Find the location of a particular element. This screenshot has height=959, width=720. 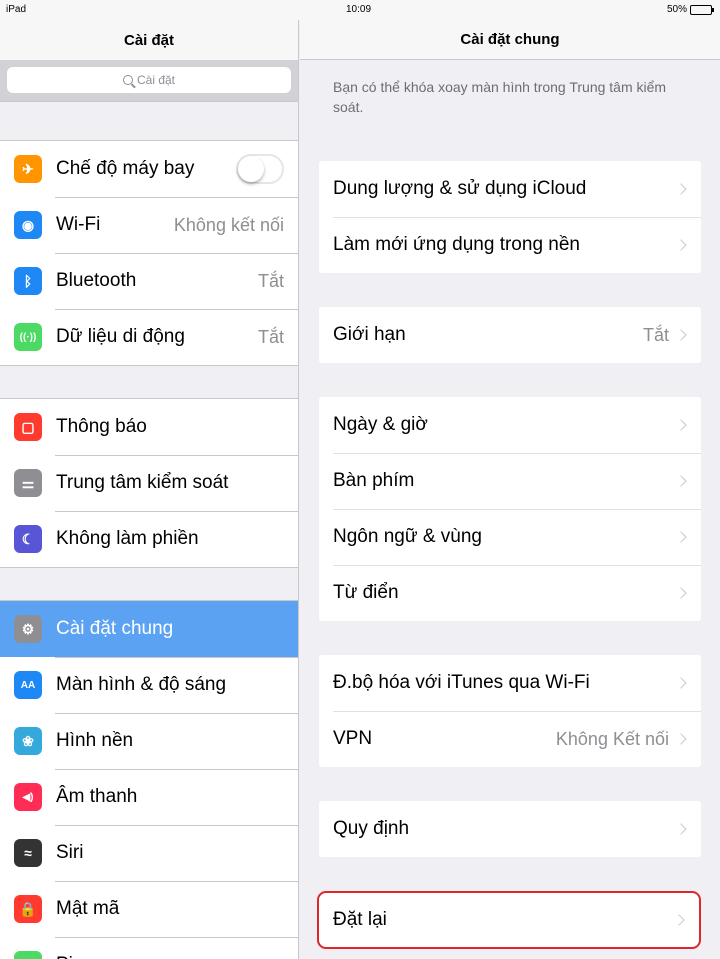

device-name: iPad is located at coordinates (16, 9).